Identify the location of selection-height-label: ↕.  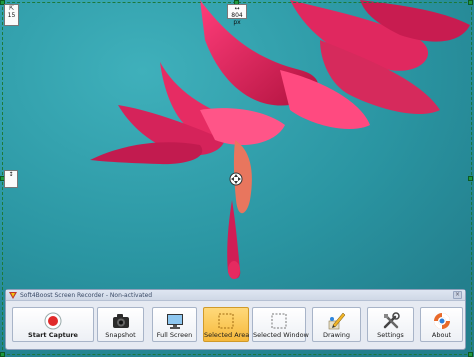
(11, 179).